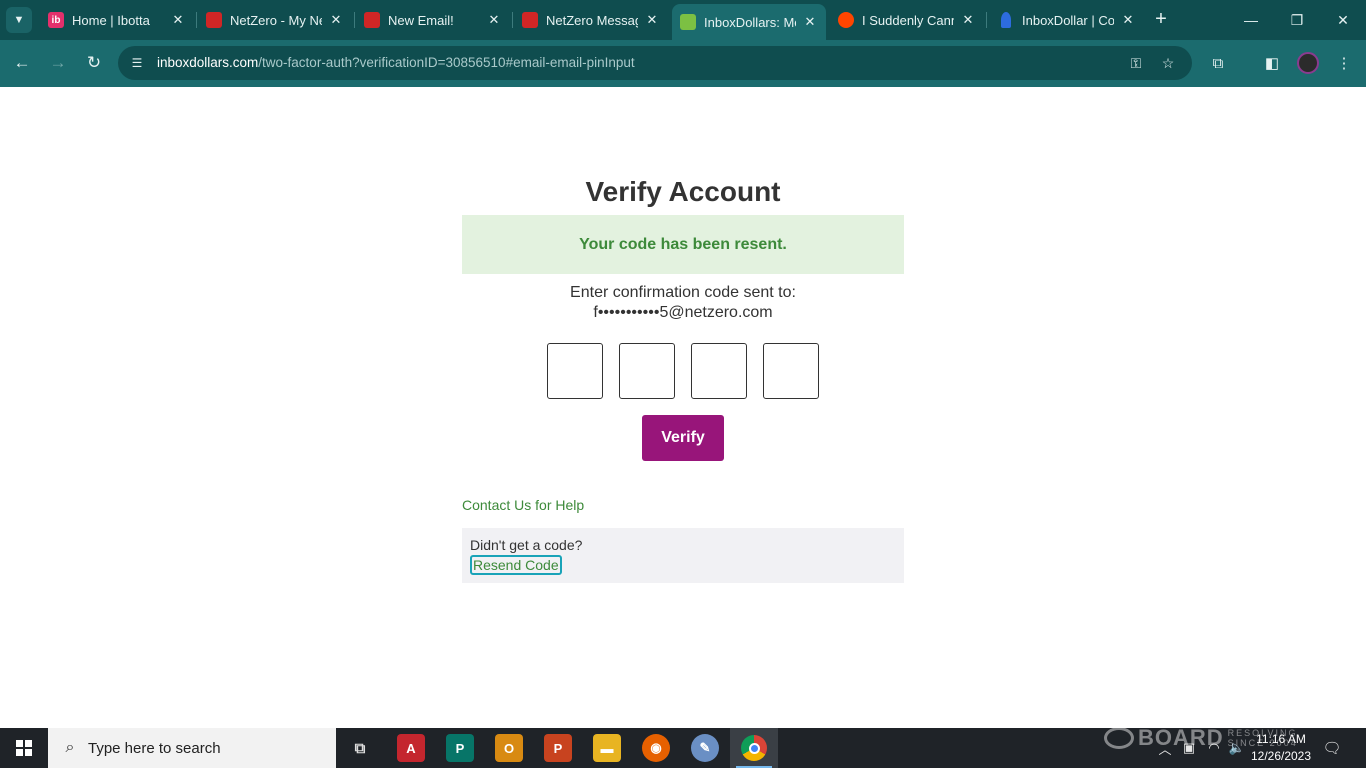 The image size is (1366, 768). I want to click on tab-ibotta: ib Home | Ibotta ✕, so click(117, 20).